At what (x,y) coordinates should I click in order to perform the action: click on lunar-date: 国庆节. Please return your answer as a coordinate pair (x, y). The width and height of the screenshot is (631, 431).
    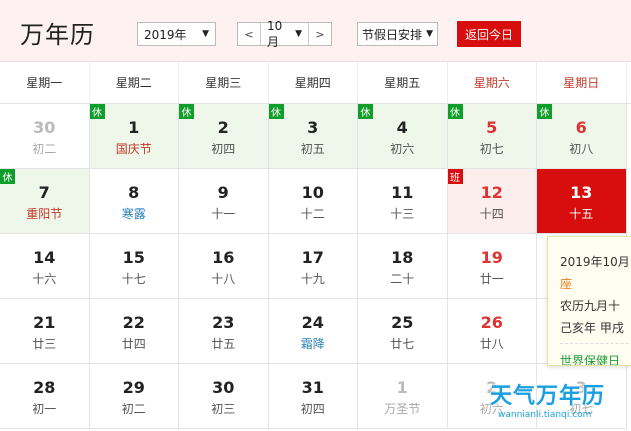
    Looking at the image, I should click on (133, 149).